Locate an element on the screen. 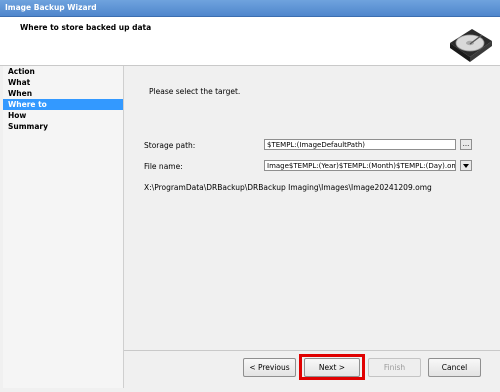 The width and height of the screenshot is (500, 392). finish-button: Finish is located at coordinates (394, 367).